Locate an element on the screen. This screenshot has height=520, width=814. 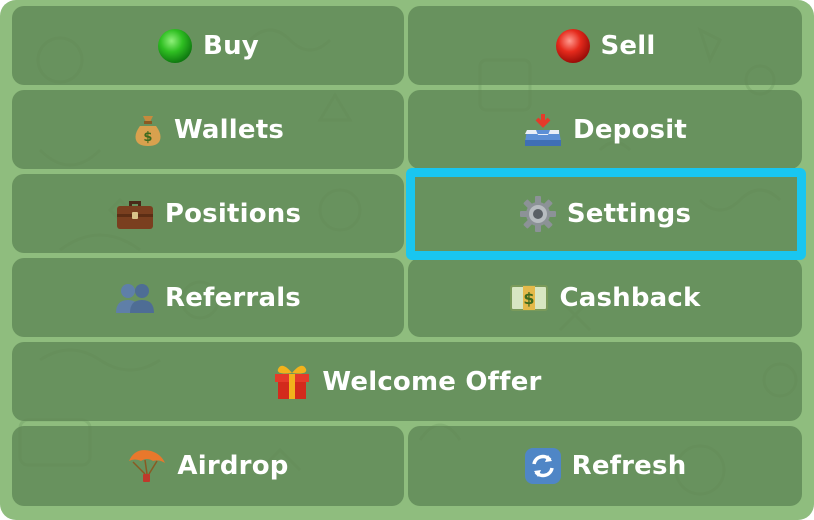
dollar-banknote-icon: $ is located at coordinates (529, 298).